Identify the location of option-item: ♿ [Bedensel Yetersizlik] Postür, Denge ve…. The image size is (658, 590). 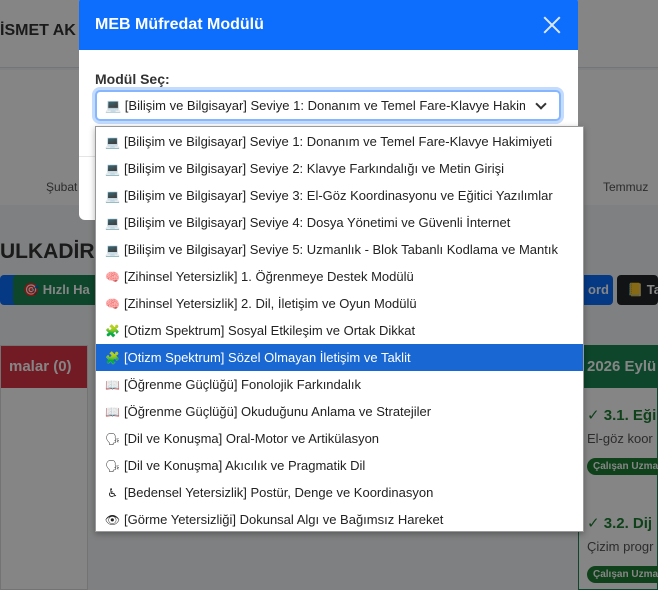
(339, 492).